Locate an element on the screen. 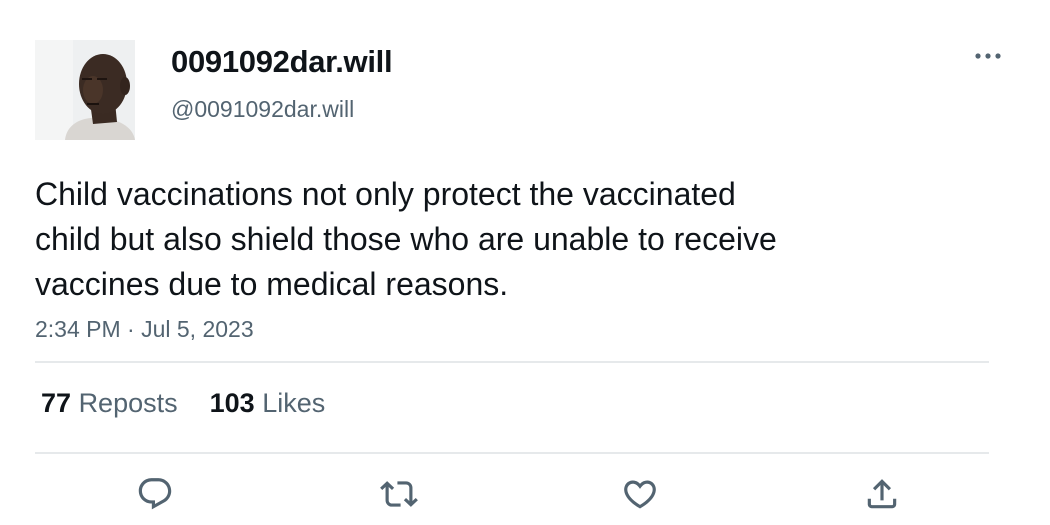 Image resolution: width=1050 pixels, height=525 pixels. engagement-stats: 77 Reposts 103 Likes is located at coordinates (183, 403).